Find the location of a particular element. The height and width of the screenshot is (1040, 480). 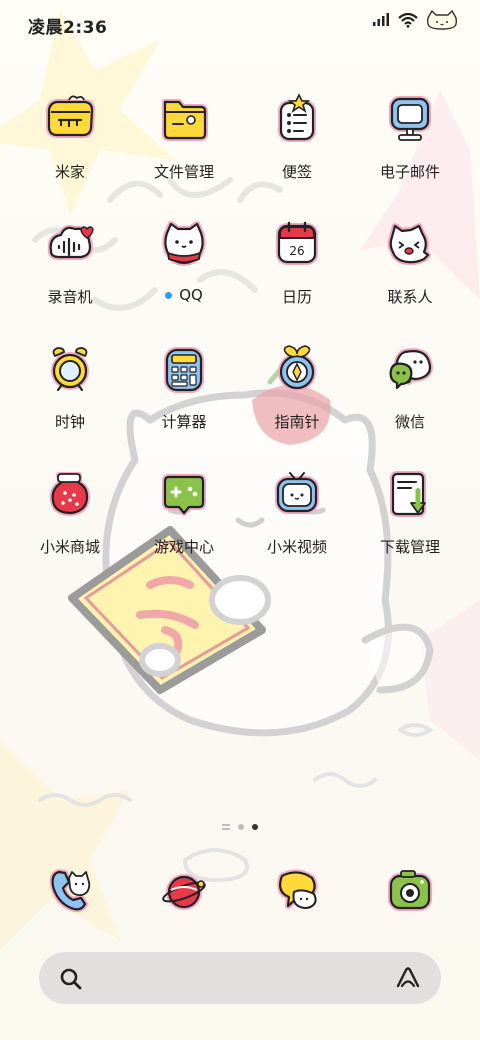

calendar-icon: 26 is located at coordinates (297, 244).